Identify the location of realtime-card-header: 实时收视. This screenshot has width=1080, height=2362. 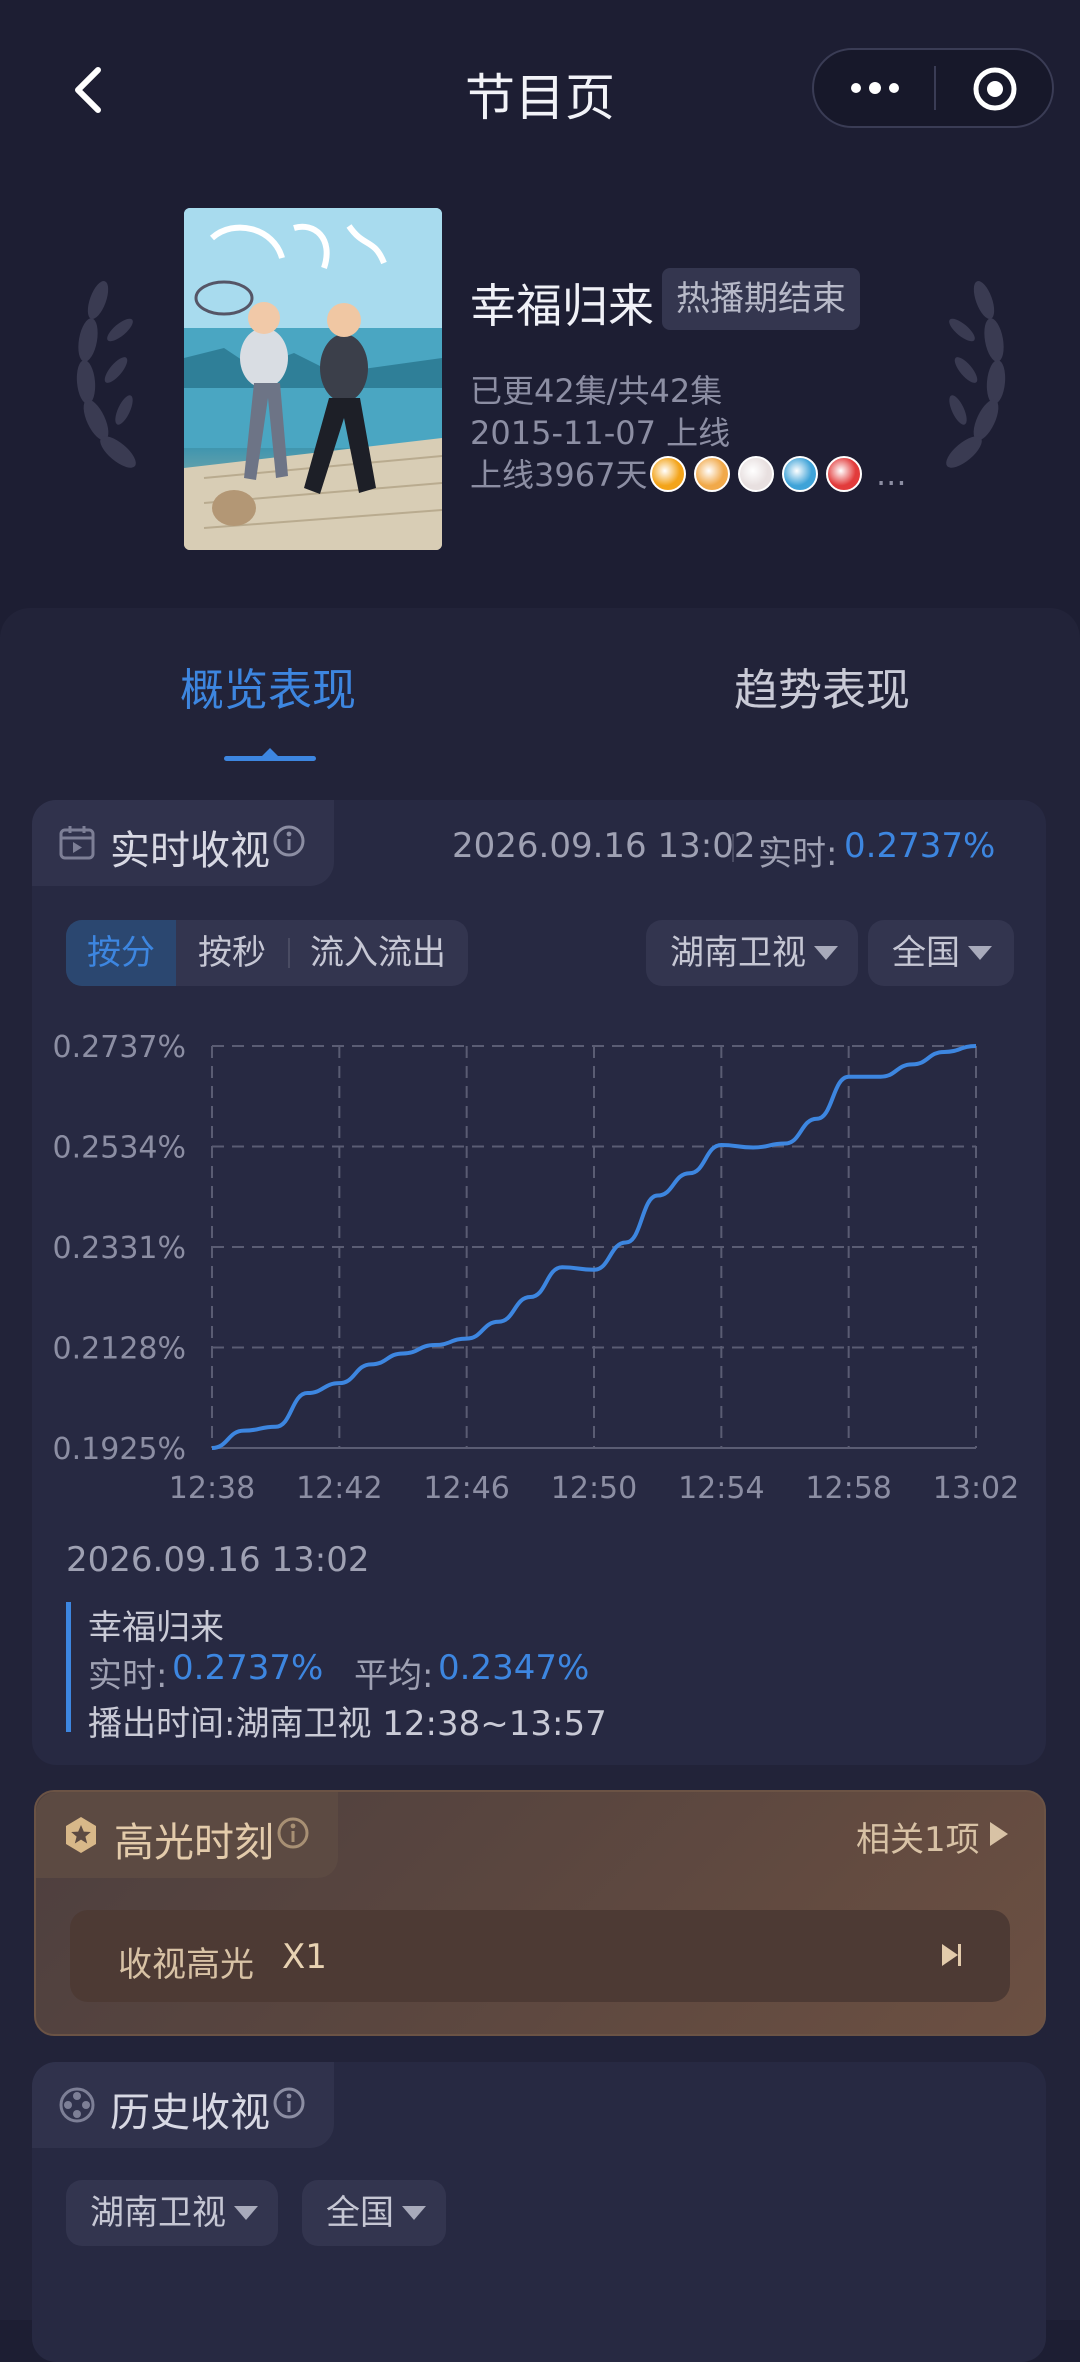
(183, 843).